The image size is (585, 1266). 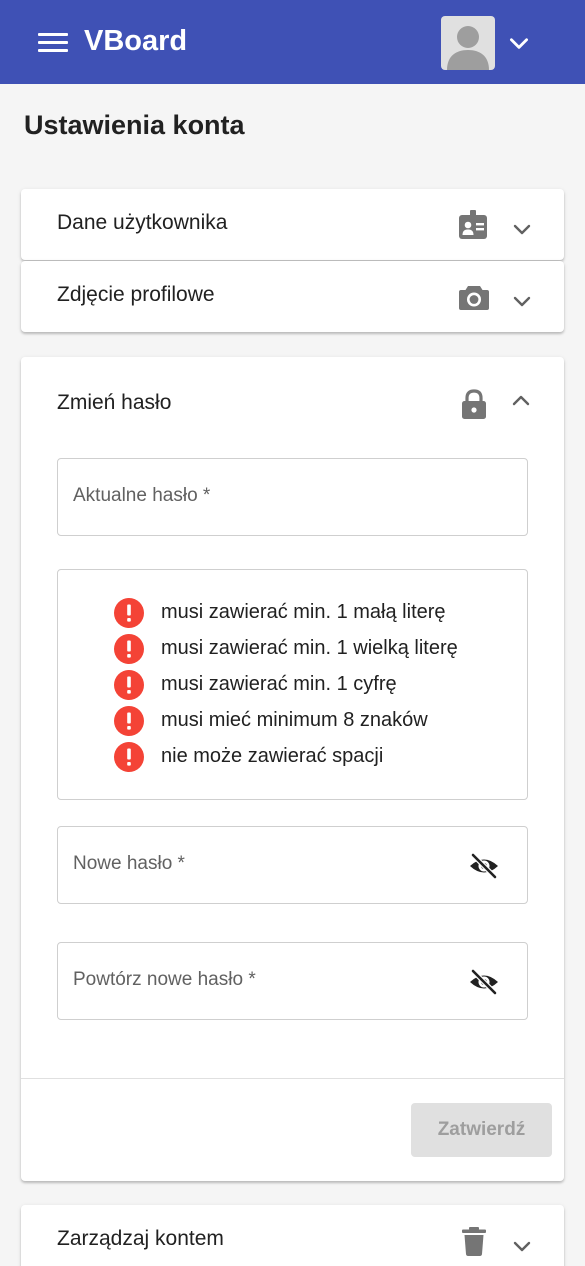 I want to click on repeat-password-field: Powtórz nowe hasło *, so click(x=292, y=981).